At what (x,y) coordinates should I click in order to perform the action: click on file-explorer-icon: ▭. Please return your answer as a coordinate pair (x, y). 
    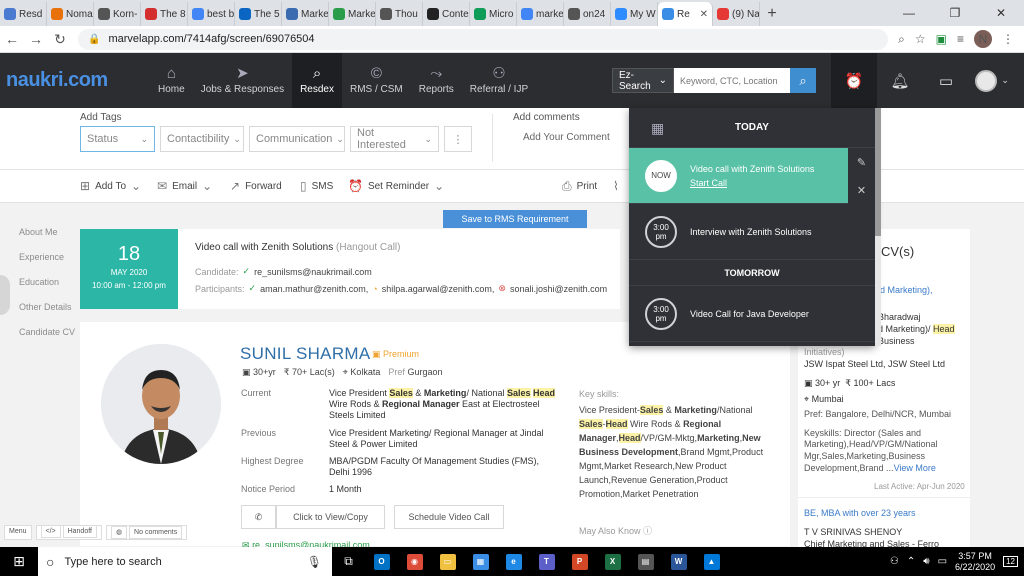
    Looking at the image, I should click on (447, 561).